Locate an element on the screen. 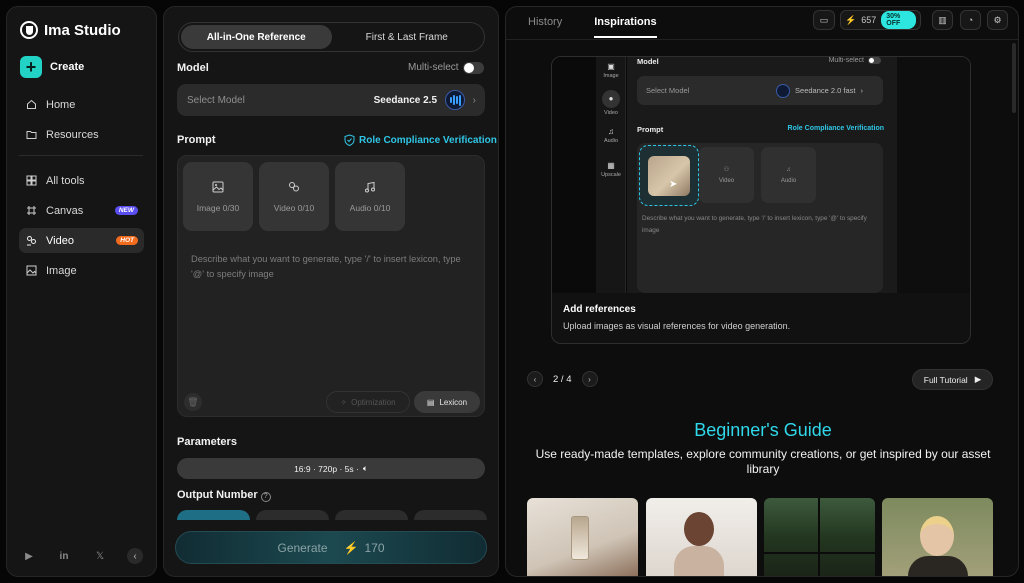 This screenshot has height=583, width=1024. next-button: › is located at coordinates (589, 379).